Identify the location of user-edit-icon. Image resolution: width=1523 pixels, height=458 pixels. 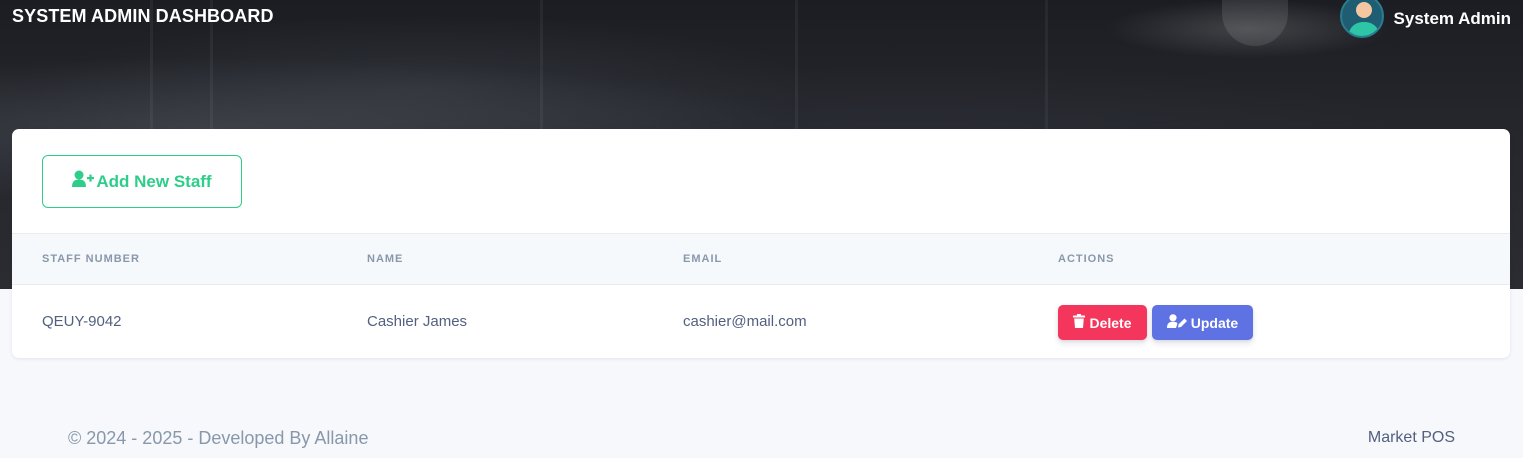
(1176, 322).